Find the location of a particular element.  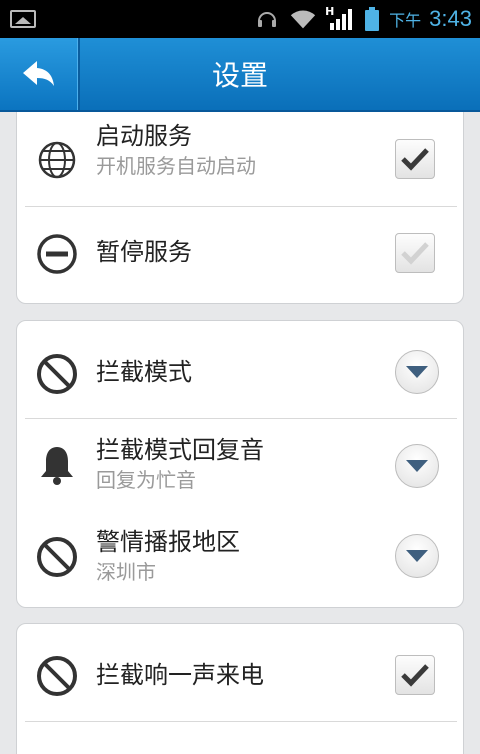

back-arrow-icon is located at coordinates (38, 73).